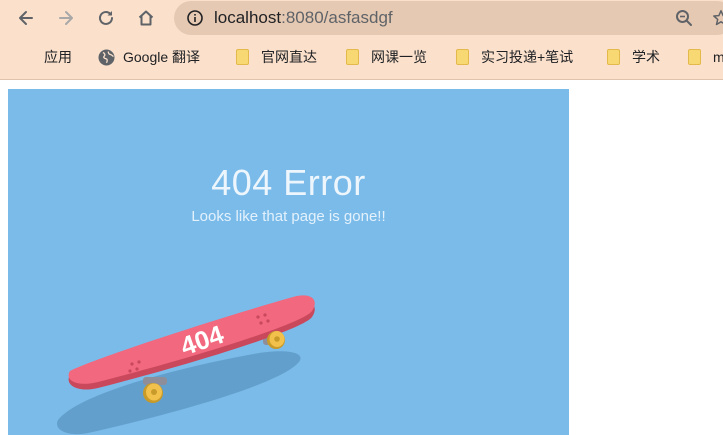 The image size is (723, 435). What do you see at coordinates (717, 18) in the screenshot?
I see `bookmark-star-icon` at bounding box center [717, 18].